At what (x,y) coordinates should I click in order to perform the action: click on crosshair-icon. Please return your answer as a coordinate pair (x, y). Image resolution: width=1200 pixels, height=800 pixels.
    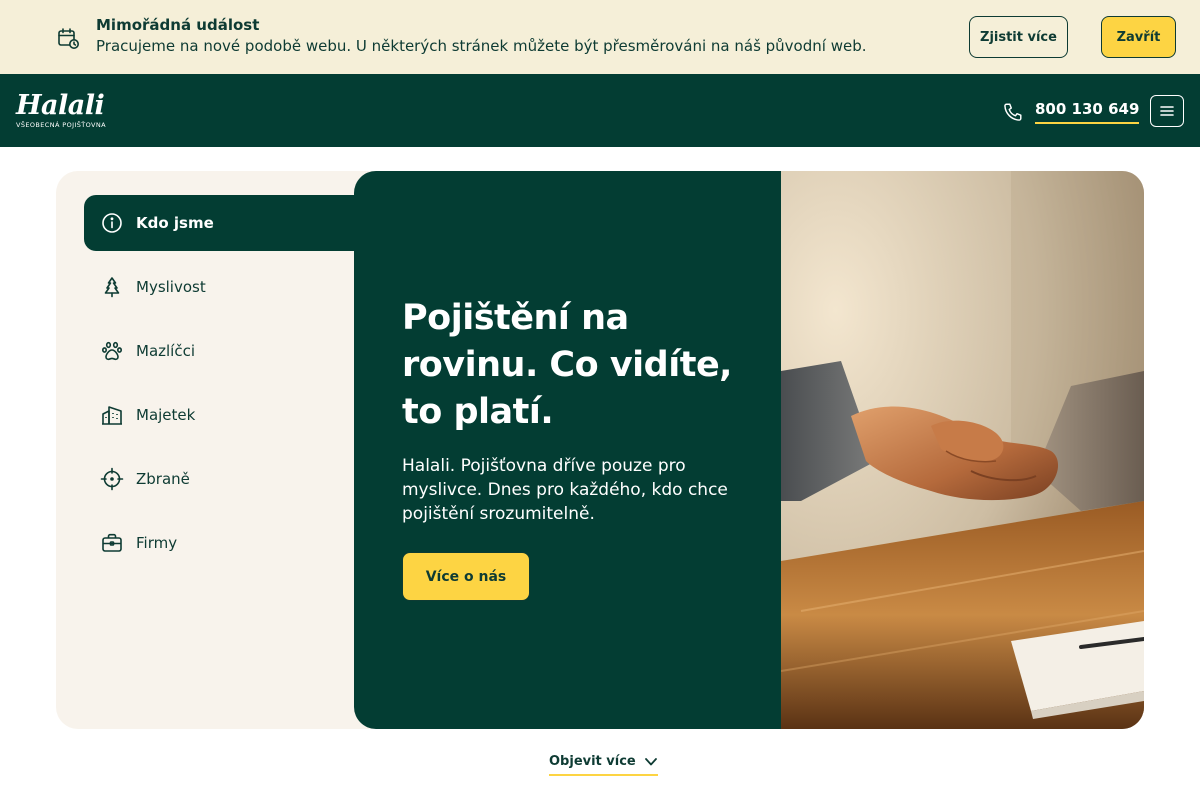
    Looking at the image, I should click on (112, 479).